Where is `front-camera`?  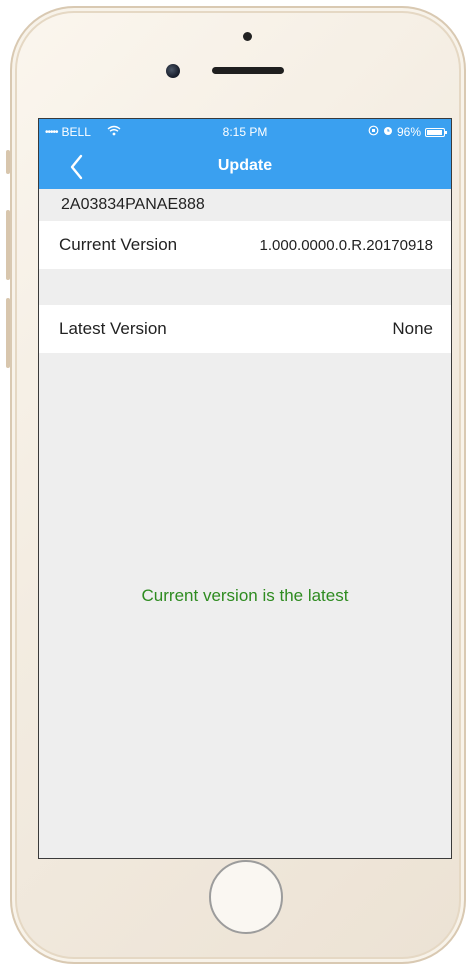
front-camera is located at coordinates (173, 71).